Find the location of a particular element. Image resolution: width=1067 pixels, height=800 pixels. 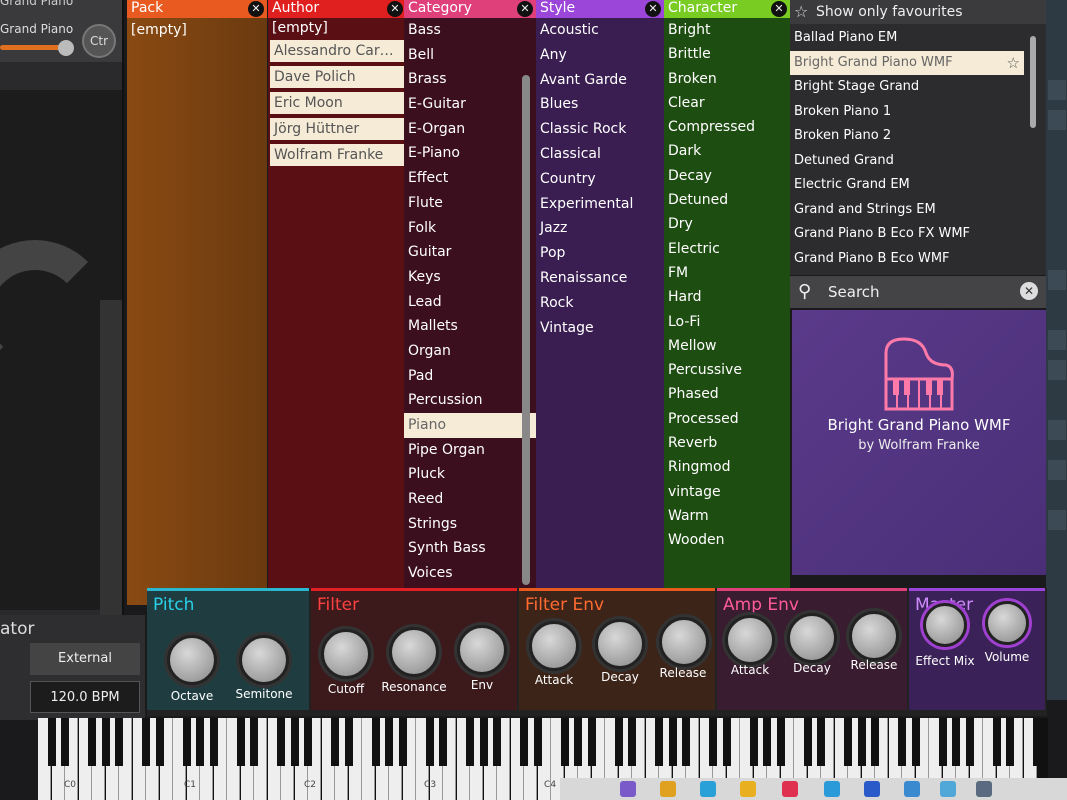

preset-item-broken-piano-1: Broken Piano 1 is located at coordinates (918, 112).